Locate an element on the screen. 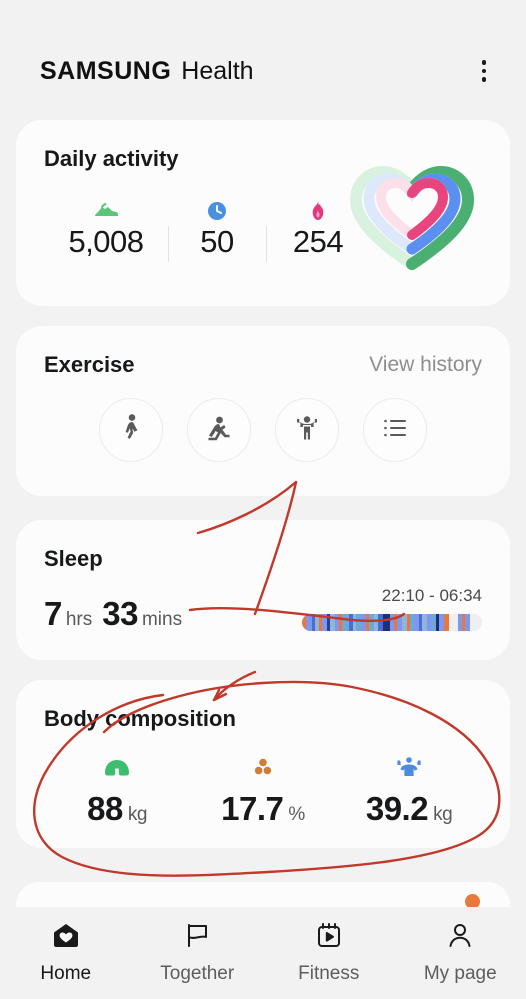  list-icon is located at coordinates (395, 430).